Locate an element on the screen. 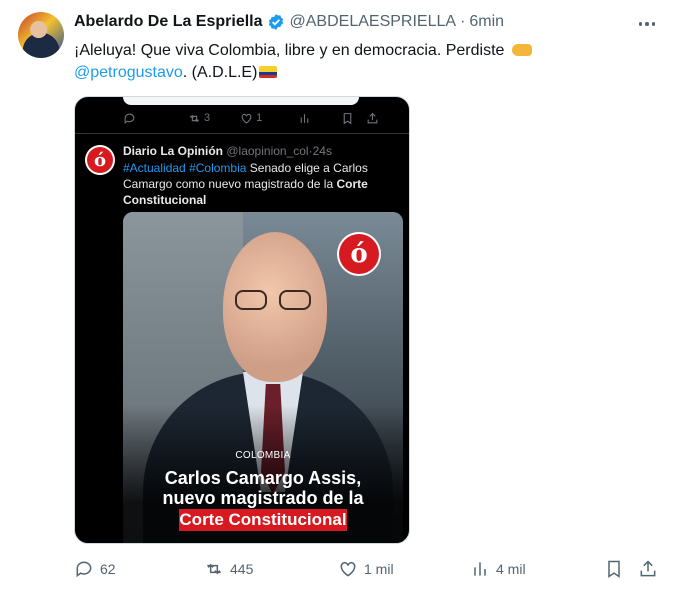  quoted-header: Diario La Opinión @laopinion_col·24s is located at coordinates (227, 151).